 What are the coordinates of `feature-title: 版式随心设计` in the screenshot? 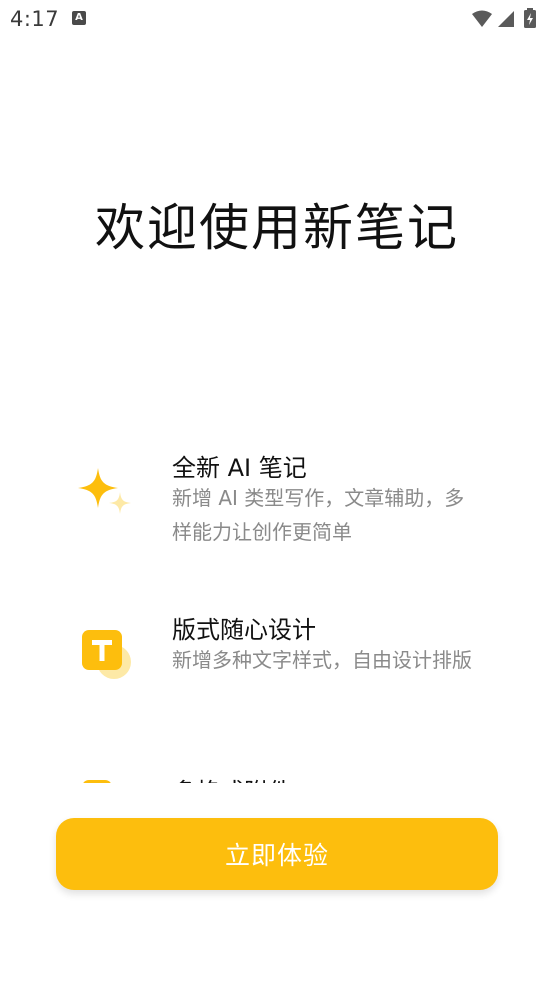 It's located at (244, 630).